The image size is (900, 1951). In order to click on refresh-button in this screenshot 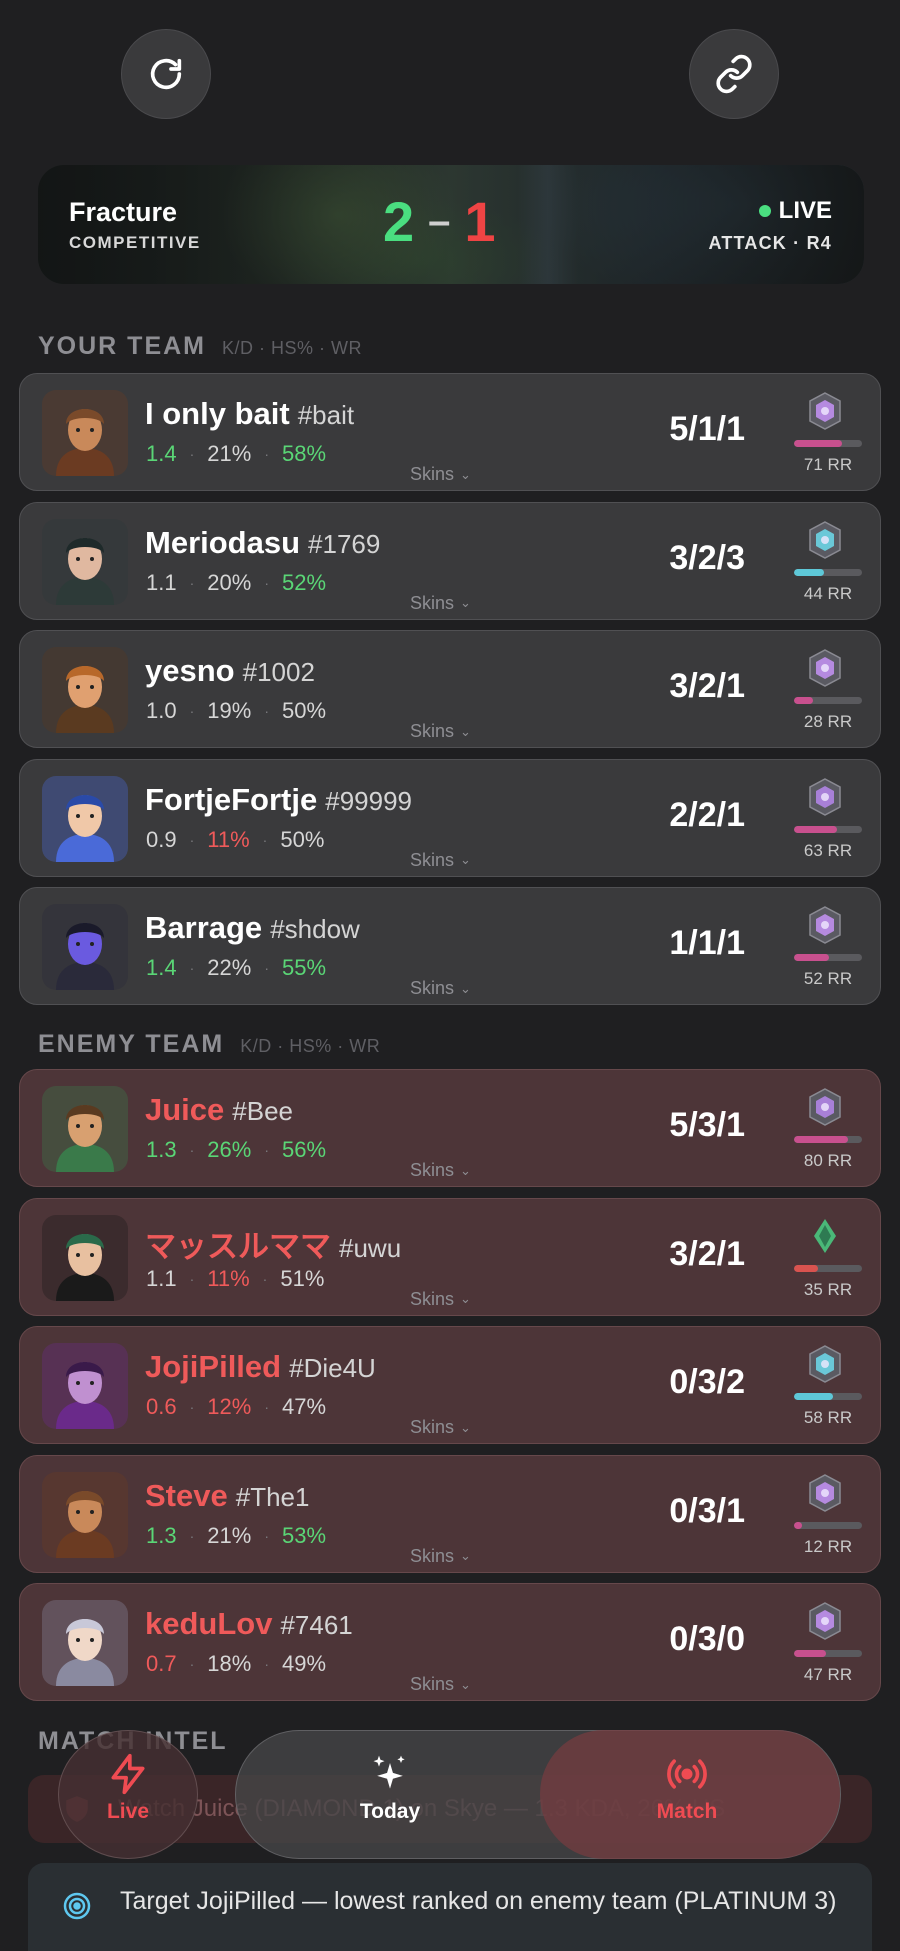, I will do `click(166, 74)`.